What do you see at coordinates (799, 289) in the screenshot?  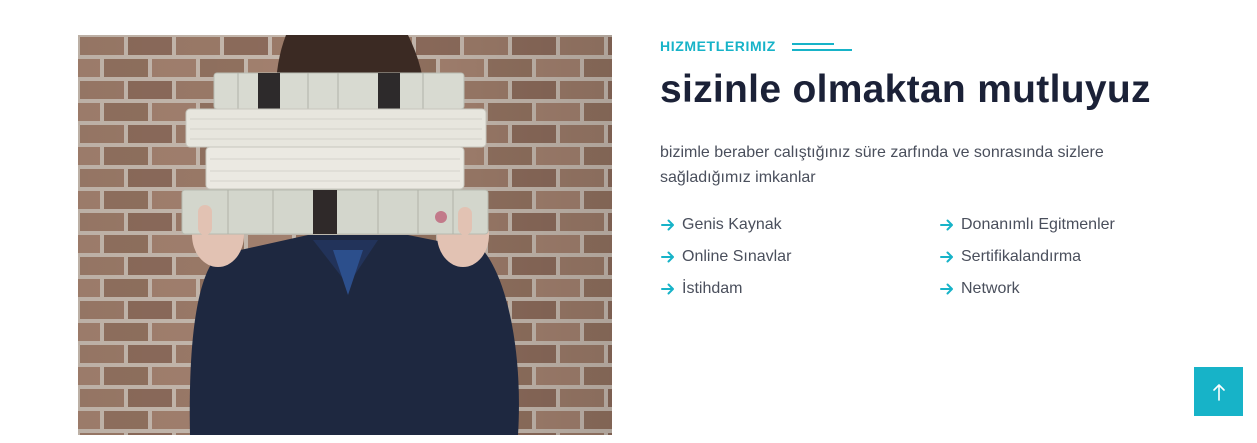 I see `feature-item: İstihdam` at bounding box center [799, 289].